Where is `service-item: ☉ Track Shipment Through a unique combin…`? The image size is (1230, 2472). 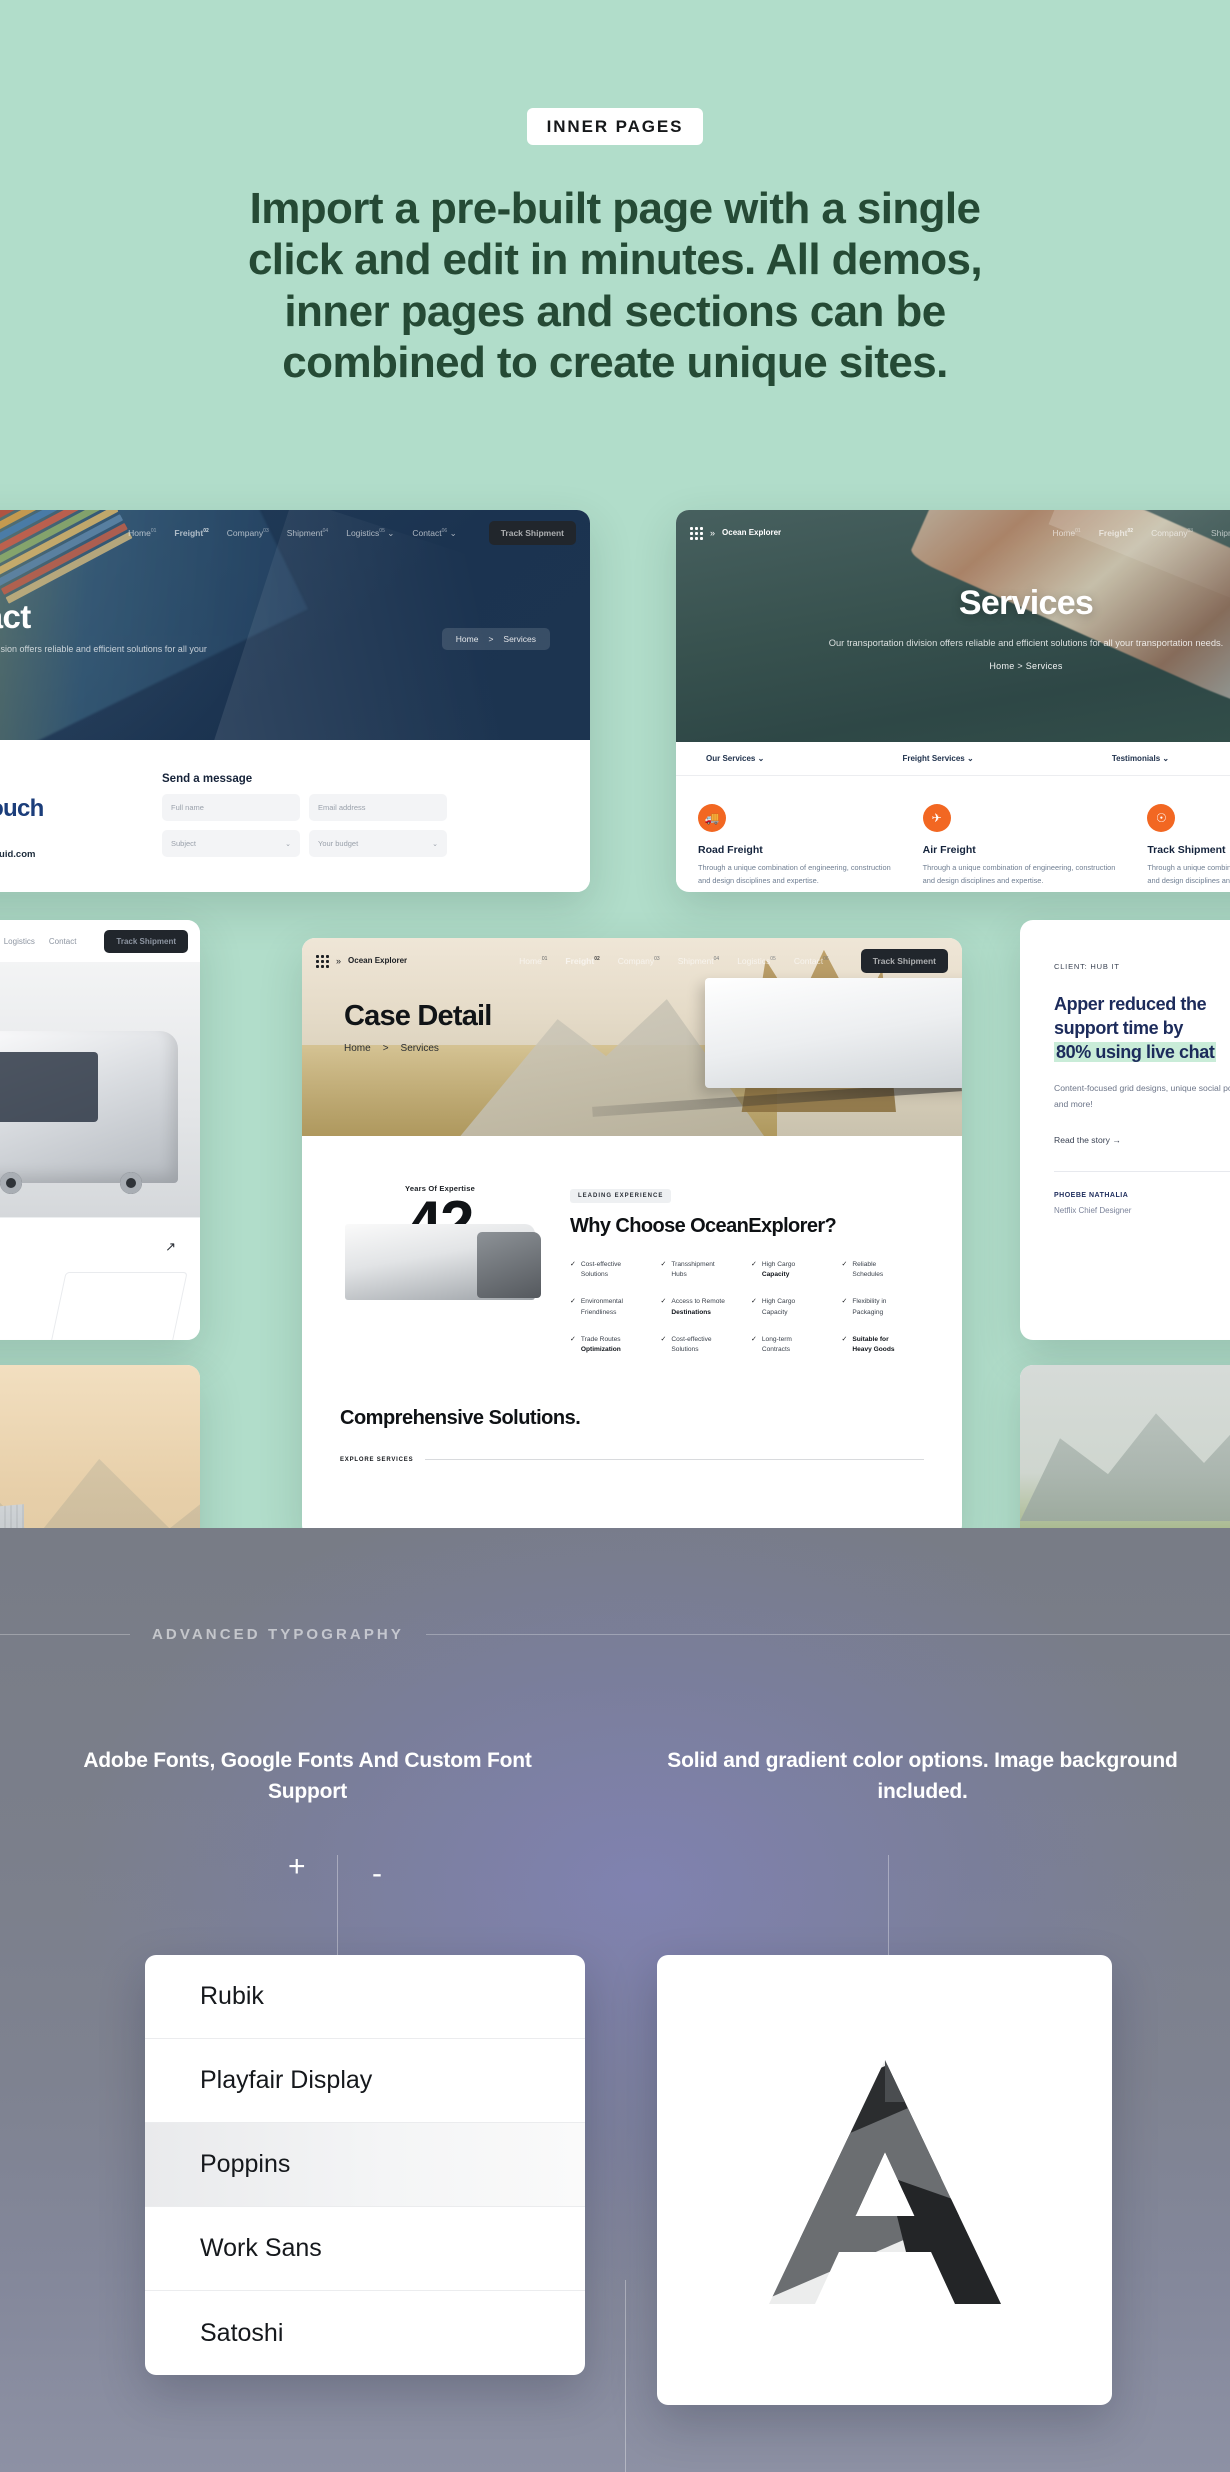 service-item: ☉ Track Shipment Through a unique combin… is located at coordinates (1188, 846).